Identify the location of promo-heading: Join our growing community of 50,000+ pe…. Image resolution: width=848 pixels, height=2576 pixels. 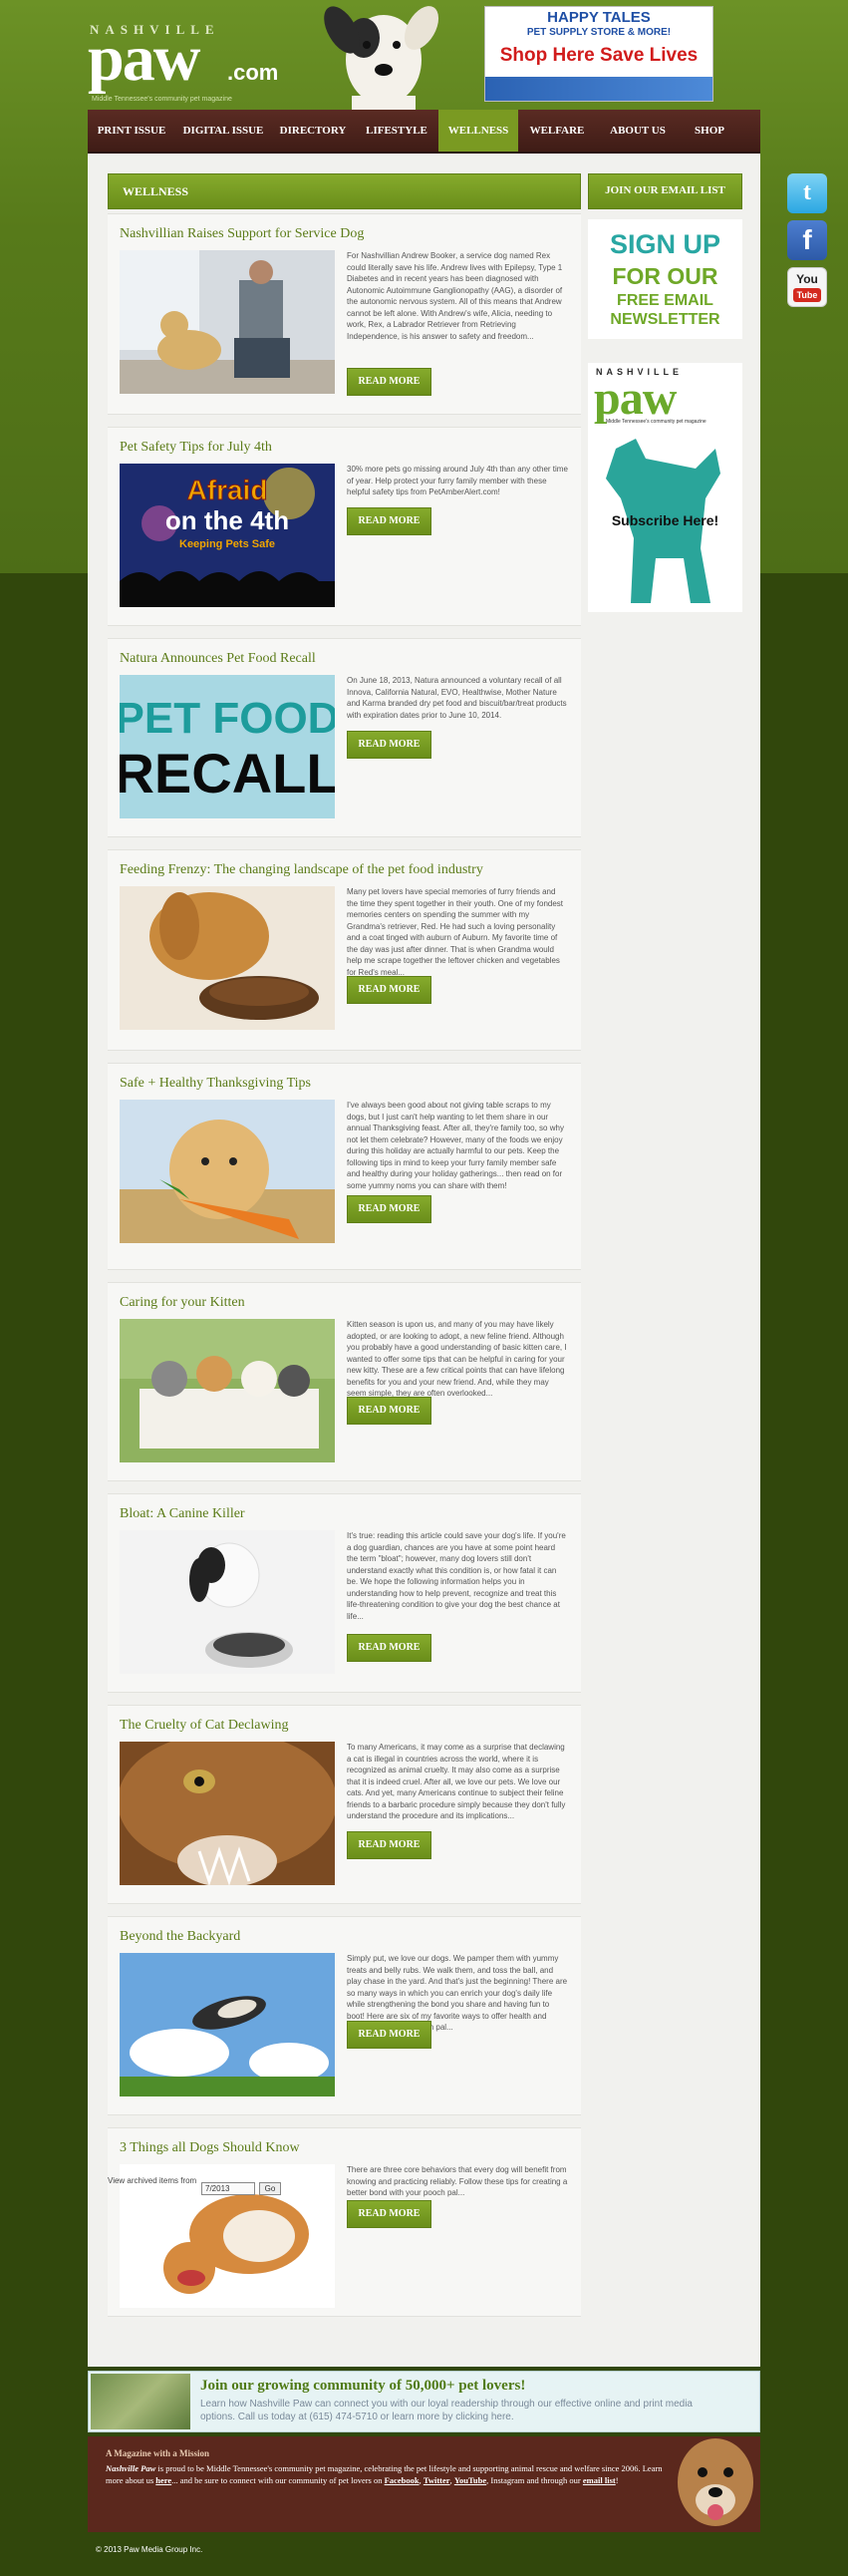
(363, 2386).